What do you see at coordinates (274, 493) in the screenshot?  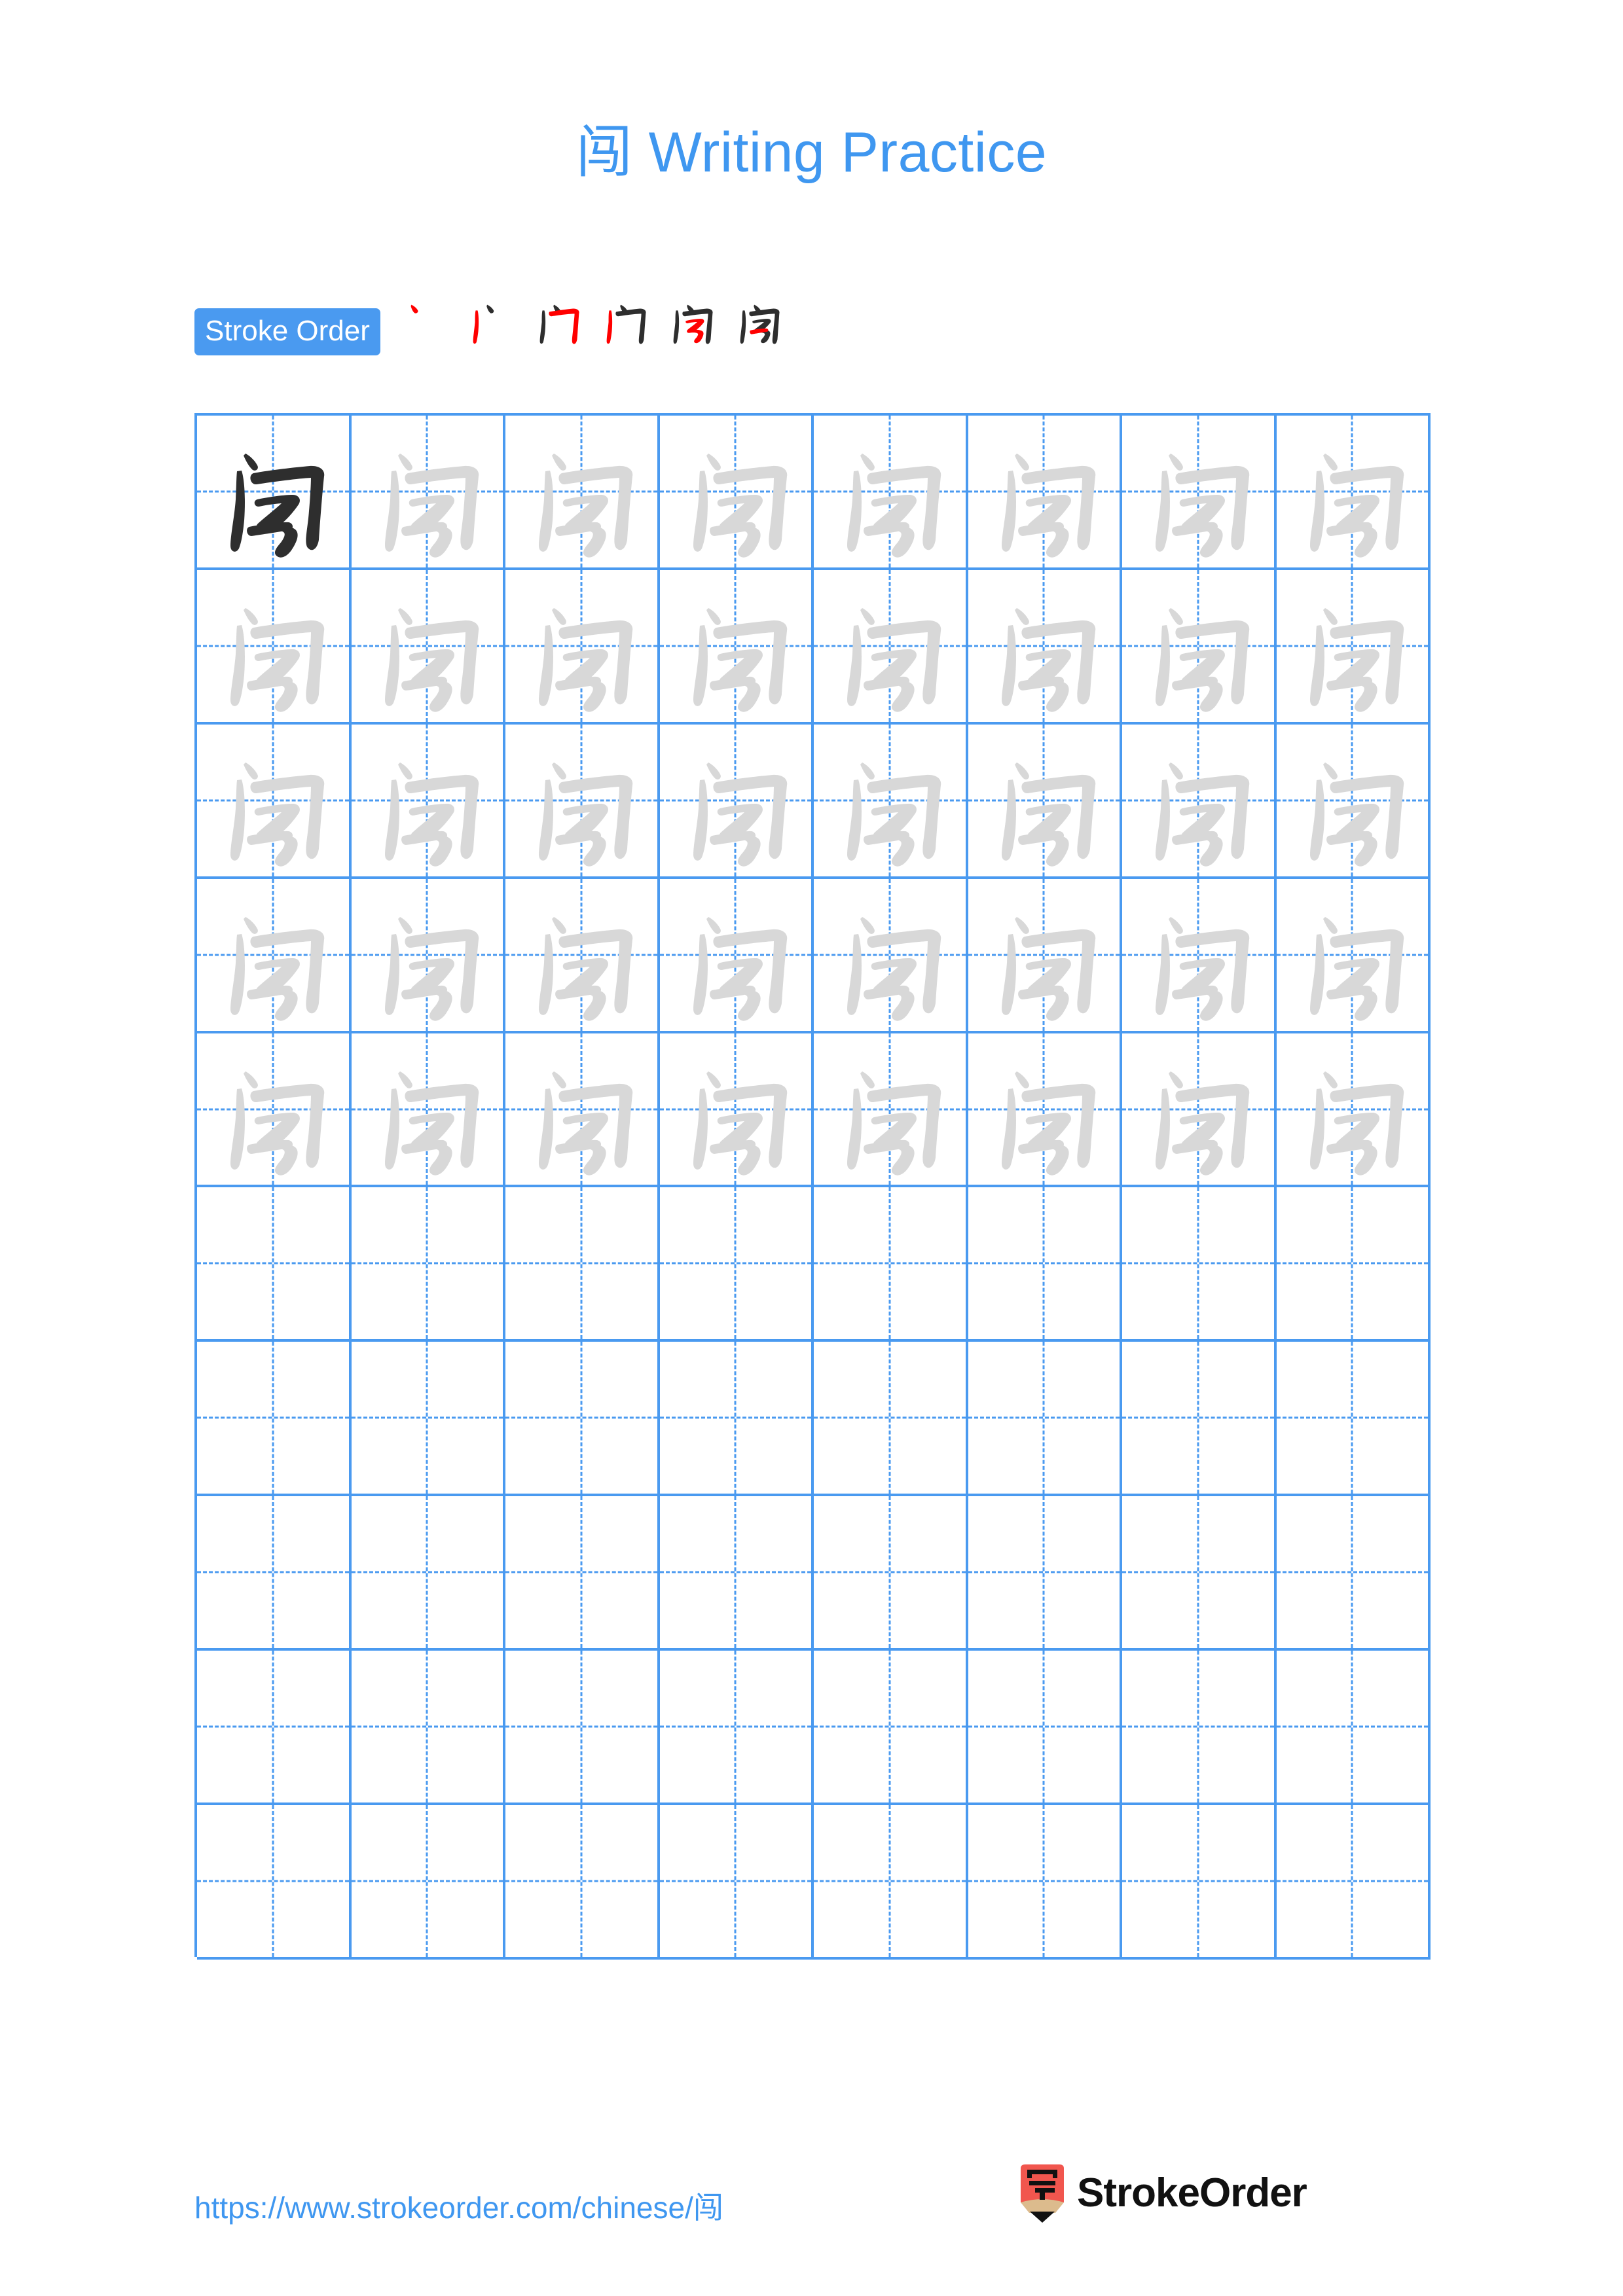 I see `practice-cell-model` at bounding box center [274, 493].